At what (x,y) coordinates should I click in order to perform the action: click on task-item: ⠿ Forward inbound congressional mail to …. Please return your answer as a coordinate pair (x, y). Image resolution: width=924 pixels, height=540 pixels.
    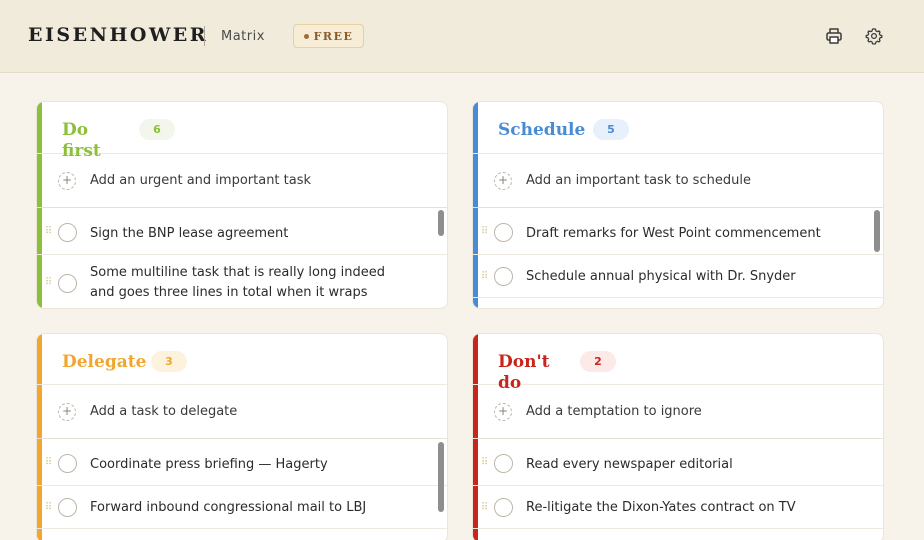
    Looking at the image, I should click on (242, 507).